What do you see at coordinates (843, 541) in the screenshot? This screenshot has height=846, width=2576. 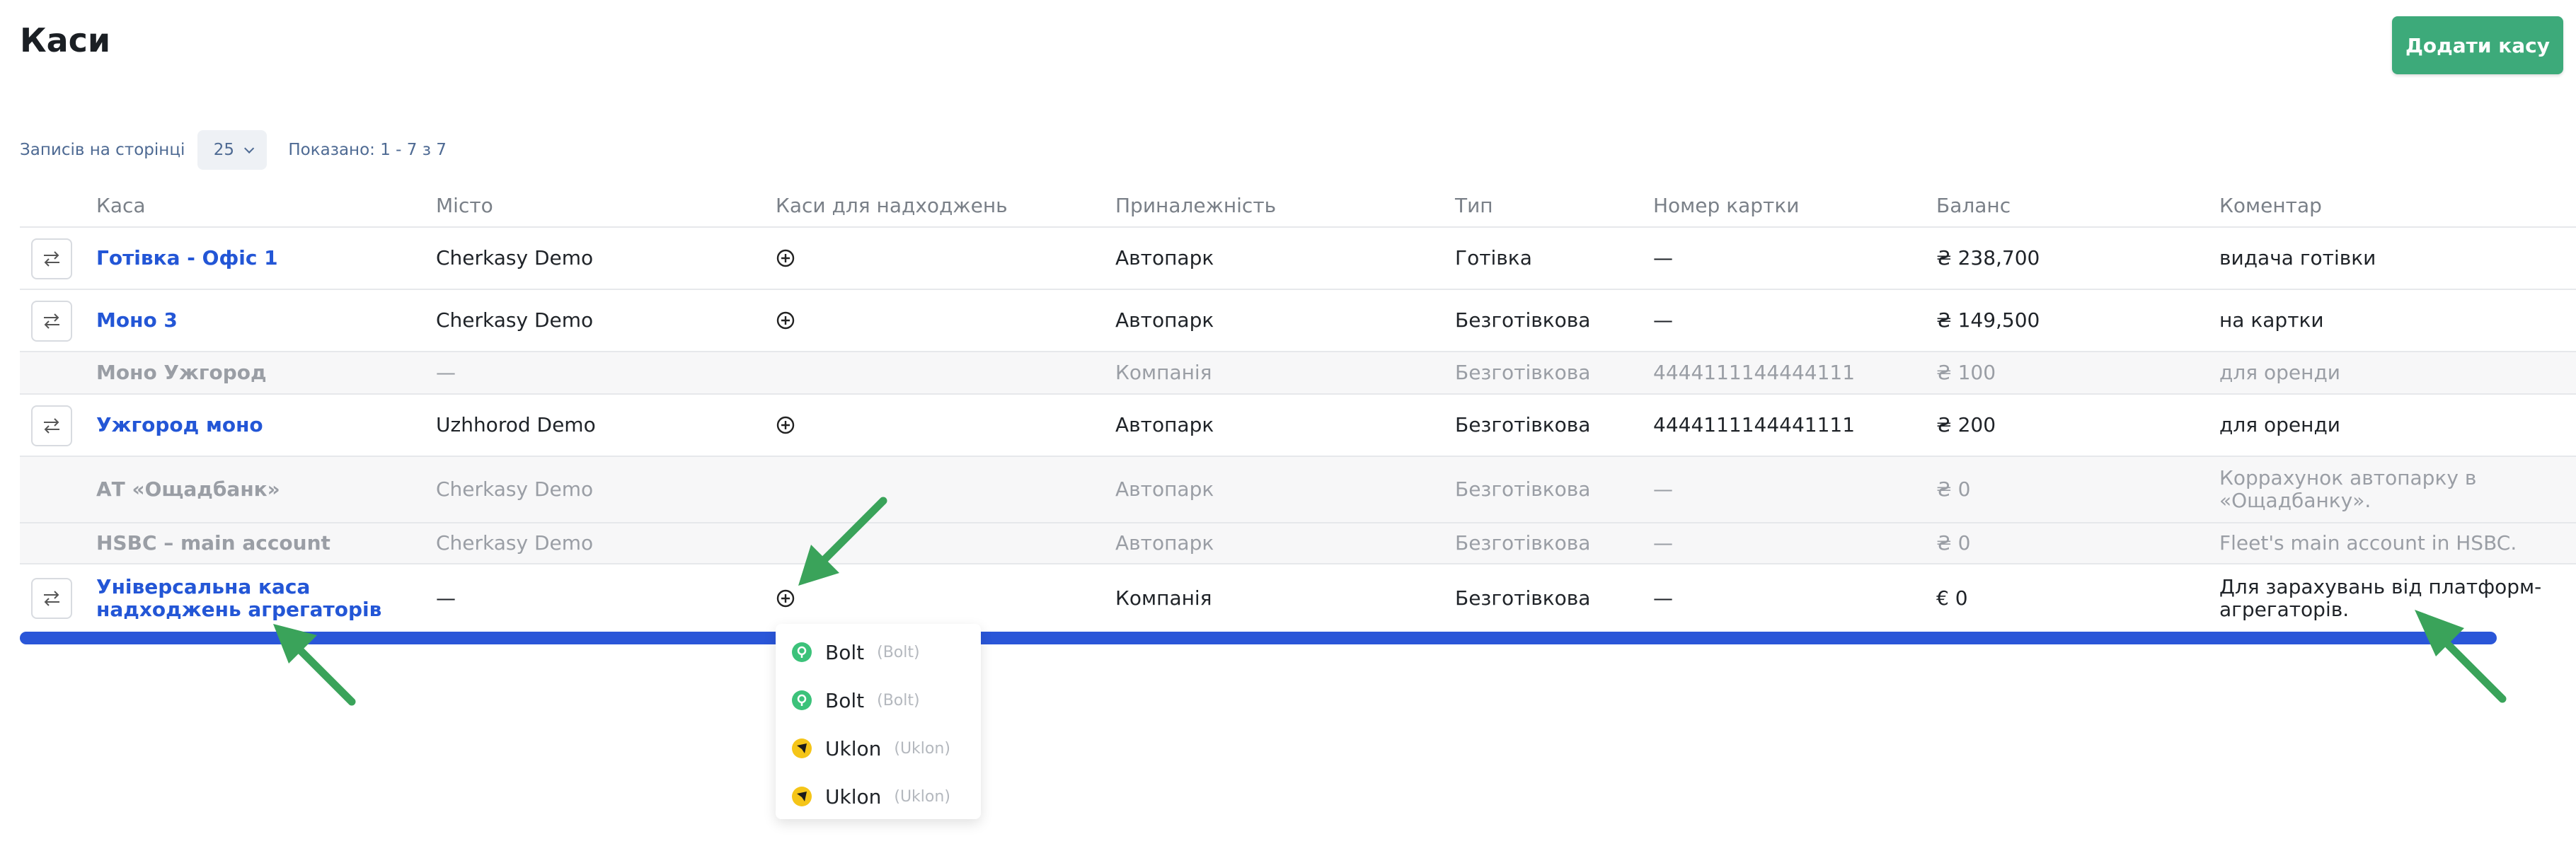 I see `arrow-to-plus-icon` at bounding box center [843, 541].